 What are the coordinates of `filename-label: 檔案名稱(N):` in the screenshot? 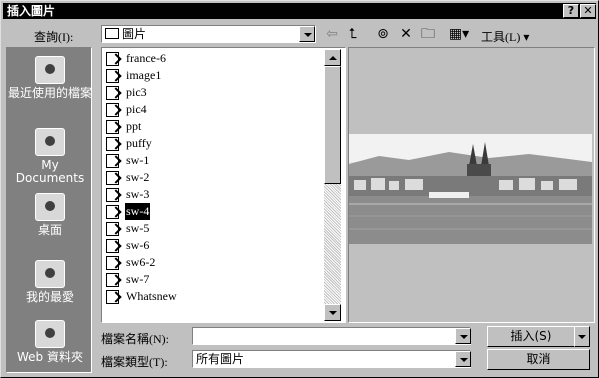 It's located at (135, 339).